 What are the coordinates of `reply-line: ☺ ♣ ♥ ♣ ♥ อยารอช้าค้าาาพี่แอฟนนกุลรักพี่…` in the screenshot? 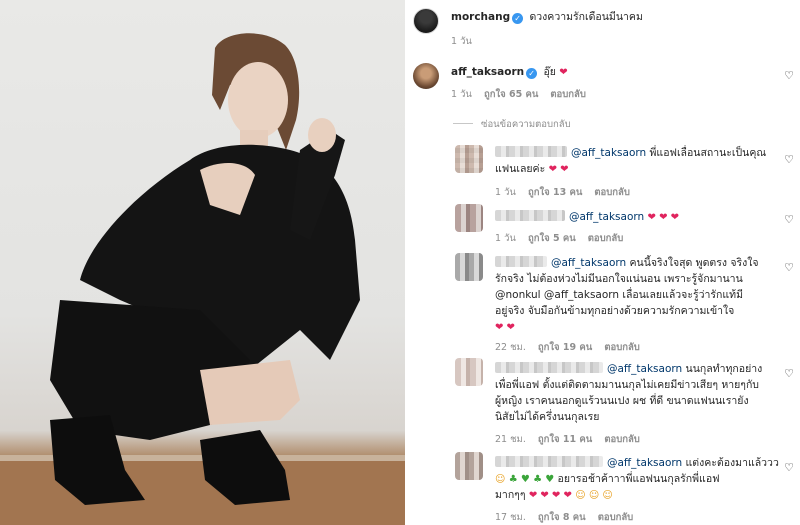 It's located at (607, 479).